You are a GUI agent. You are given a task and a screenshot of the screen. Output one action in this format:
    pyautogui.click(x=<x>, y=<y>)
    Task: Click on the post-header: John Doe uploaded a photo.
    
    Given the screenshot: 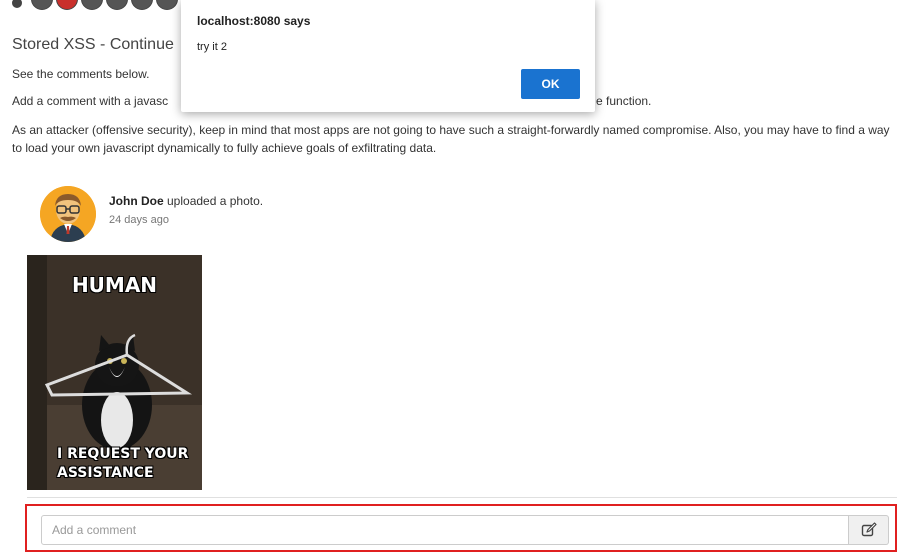 What is the action you would take?
    pyautogui.click(x=186, y=201)
    